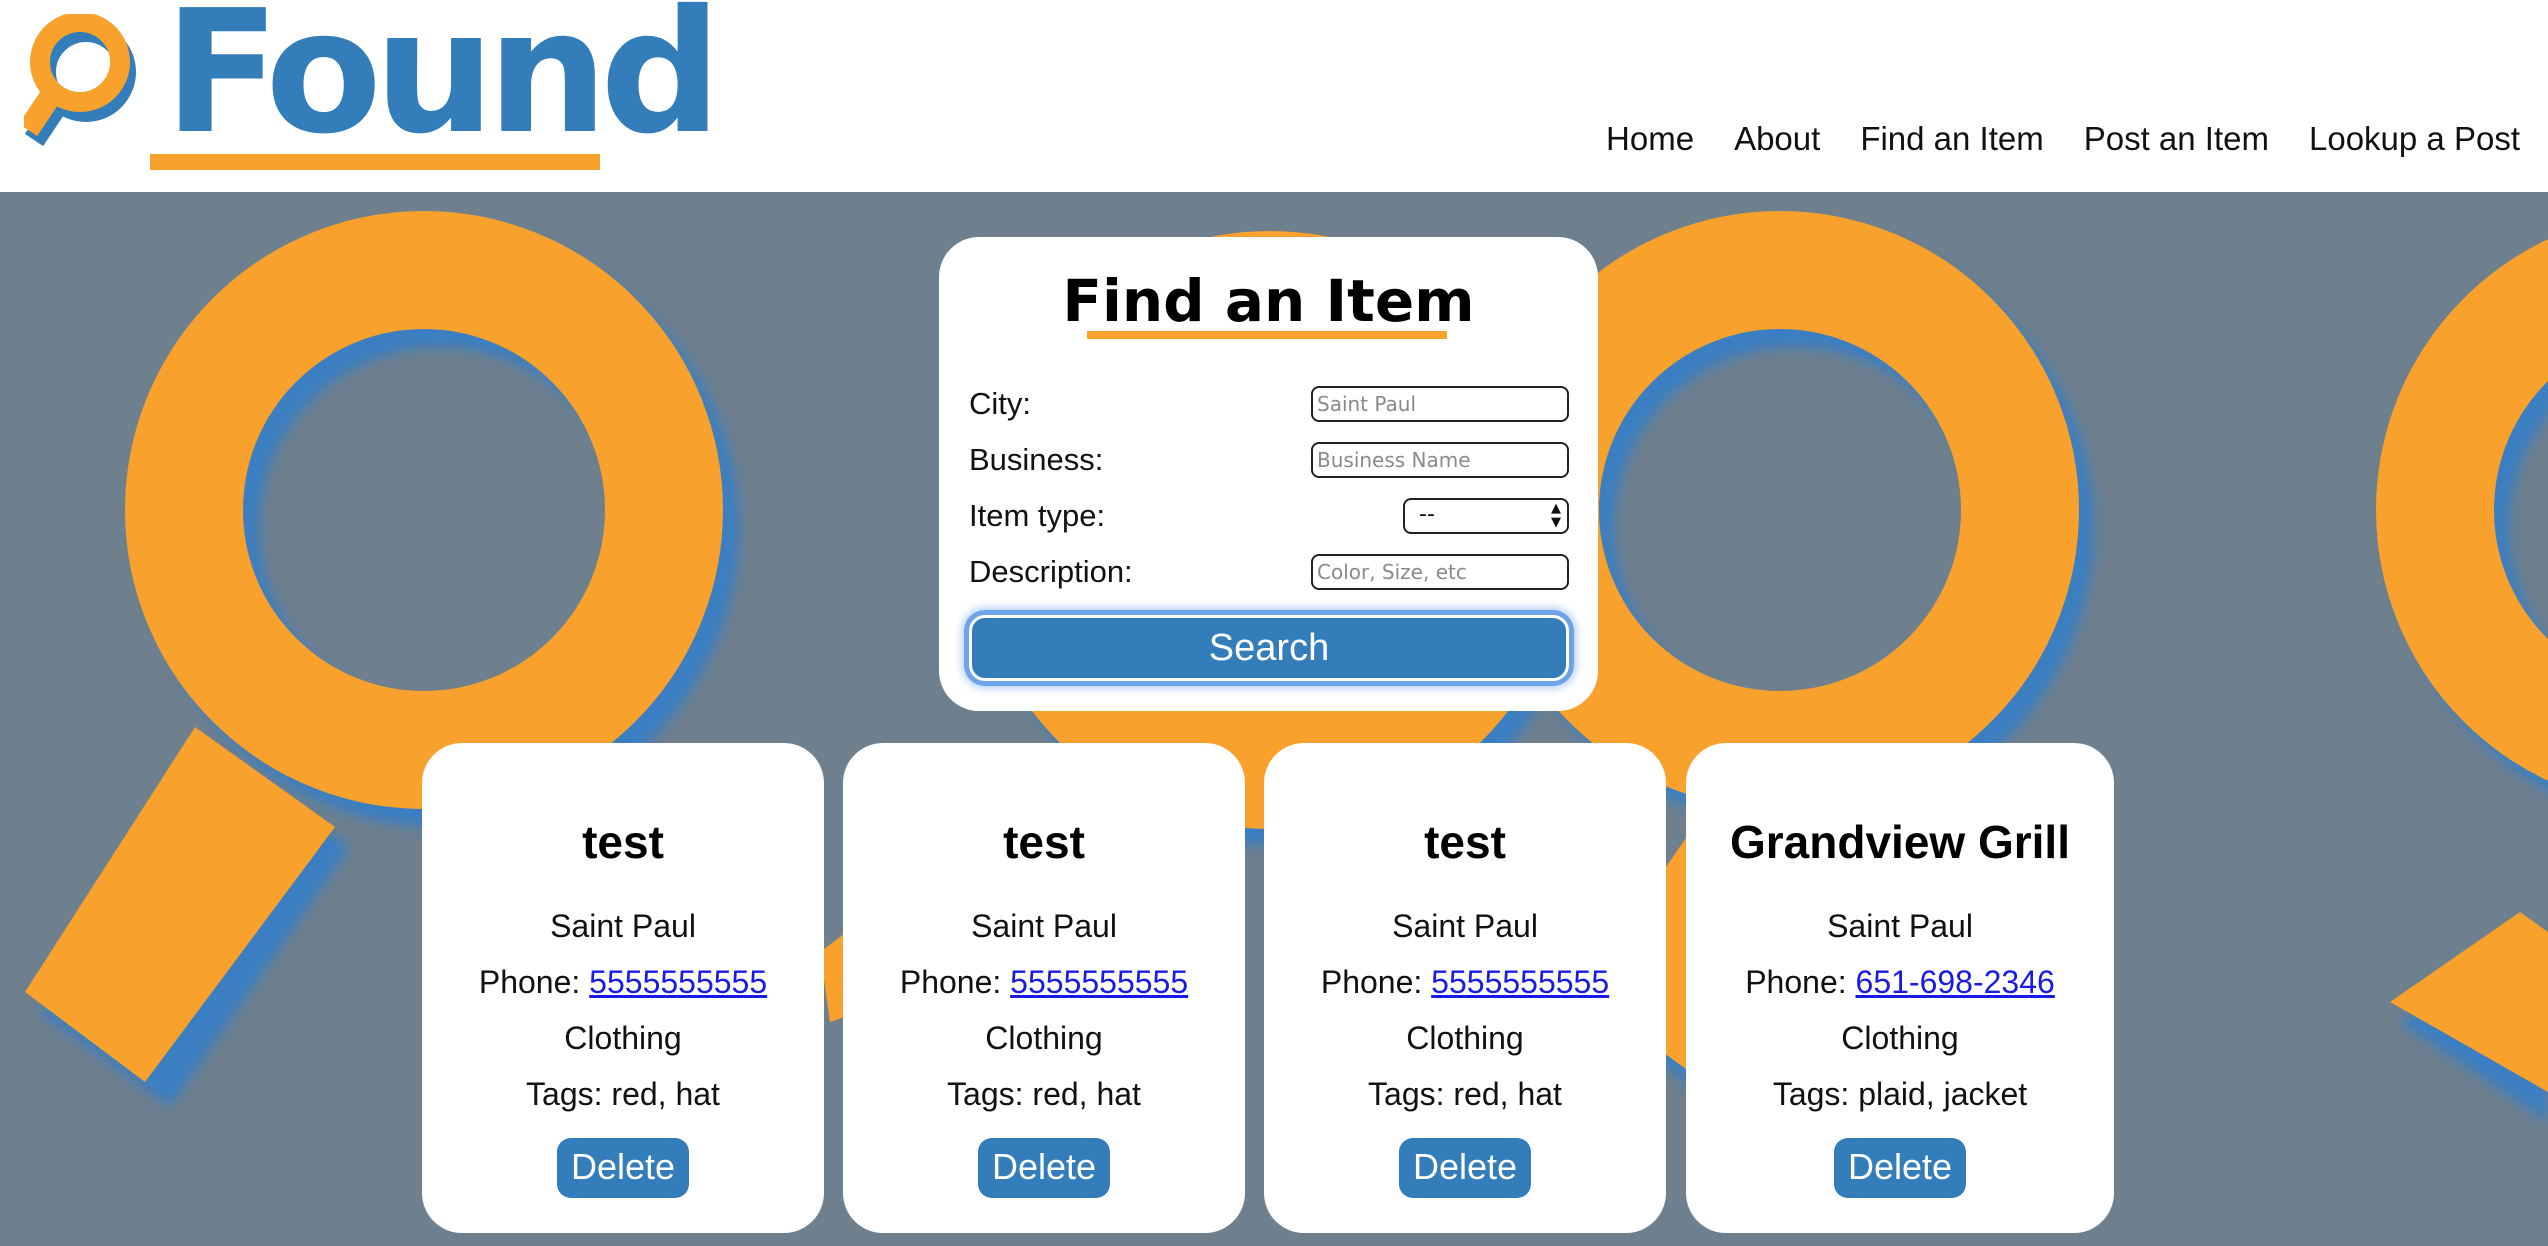 The width and height of the screenshot is (2548, 1246). What do you see at coordinates (1000, 403) in the screenshot?
I see `city-label: City:` at bounding box center [1000, 403].